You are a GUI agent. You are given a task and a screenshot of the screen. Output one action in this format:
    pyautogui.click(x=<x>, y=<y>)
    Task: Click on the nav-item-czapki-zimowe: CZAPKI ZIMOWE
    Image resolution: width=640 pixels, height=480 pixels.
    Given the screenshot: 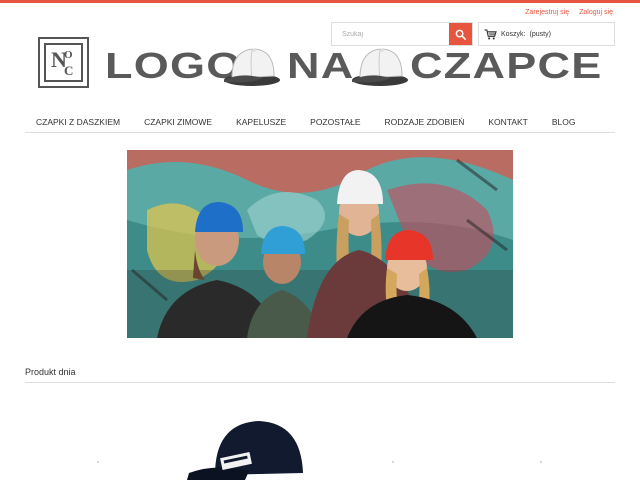 What is the action you would take?
    pyautogui.click(x=178, y=123)
    